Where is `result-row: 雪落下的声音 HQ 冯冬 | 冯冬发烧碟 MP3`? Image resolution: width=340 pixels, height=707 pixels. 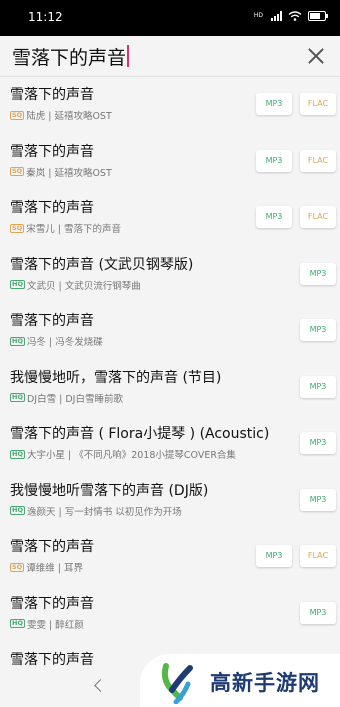 result-row: 雪落下的声音 HQ 冯冬 | 冯冬发烧碟 MP3 is located at coordinates (170, 331).